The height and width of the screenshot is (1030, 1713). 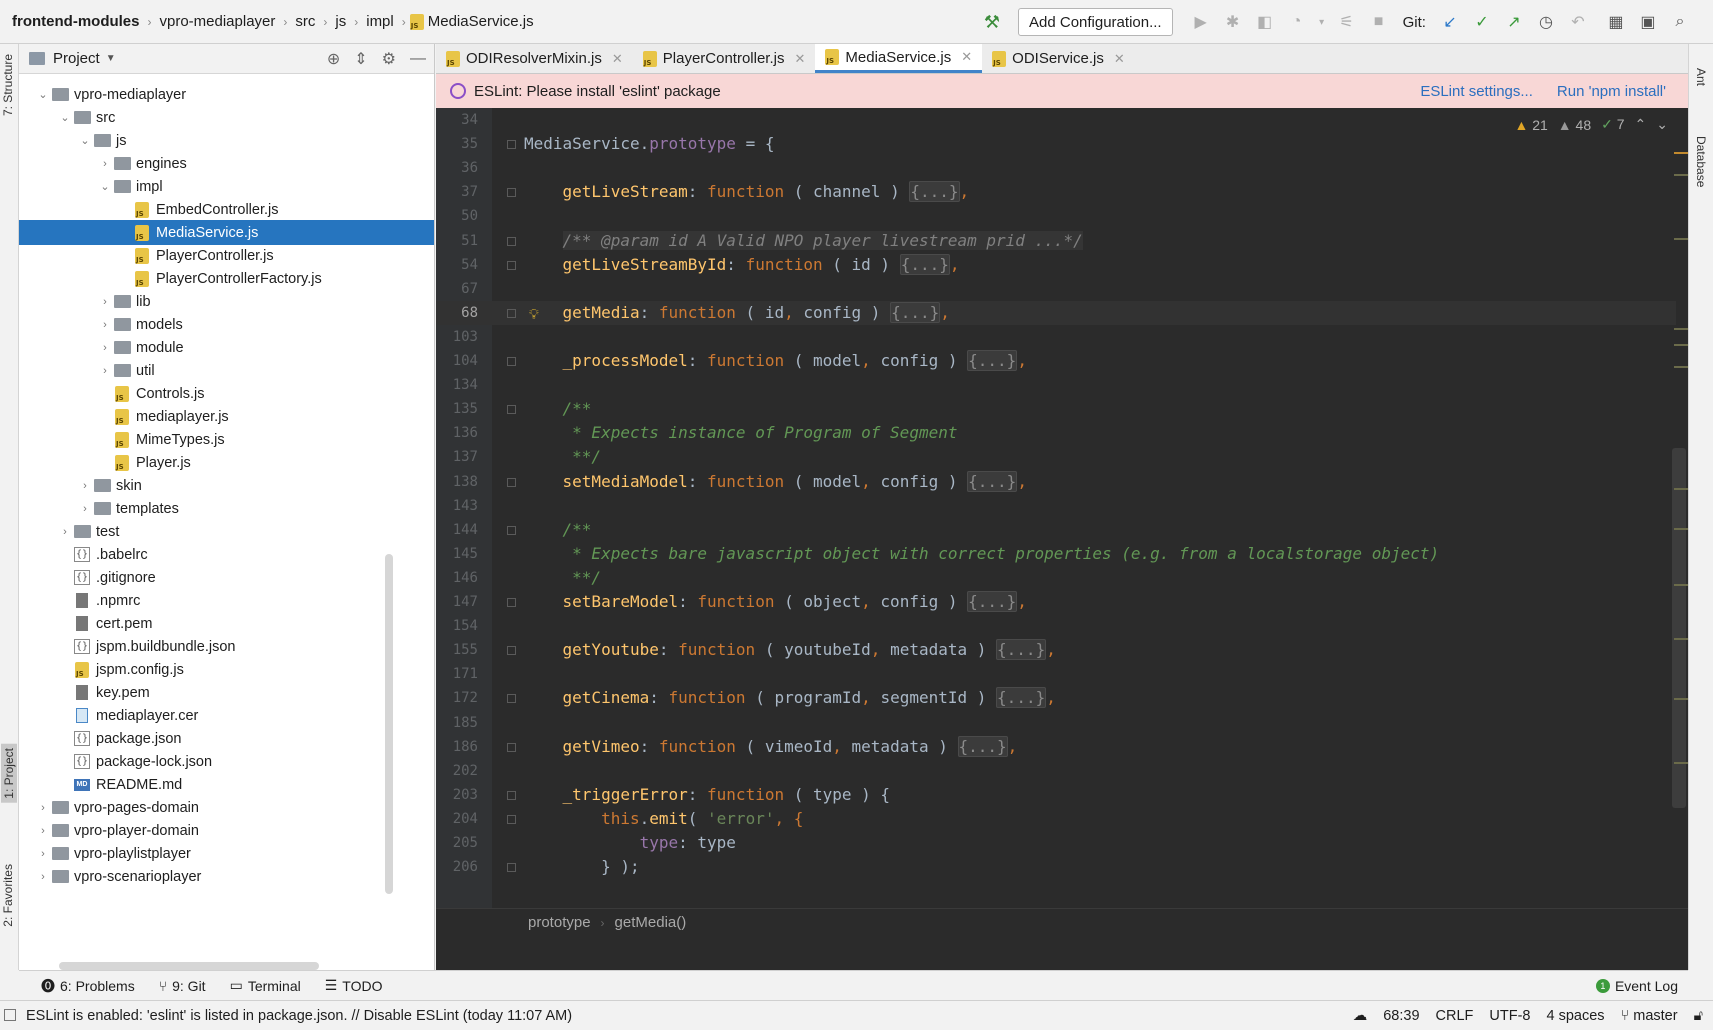 I want to click on code-line: 205 type: type, so click(x=1056, y=843).